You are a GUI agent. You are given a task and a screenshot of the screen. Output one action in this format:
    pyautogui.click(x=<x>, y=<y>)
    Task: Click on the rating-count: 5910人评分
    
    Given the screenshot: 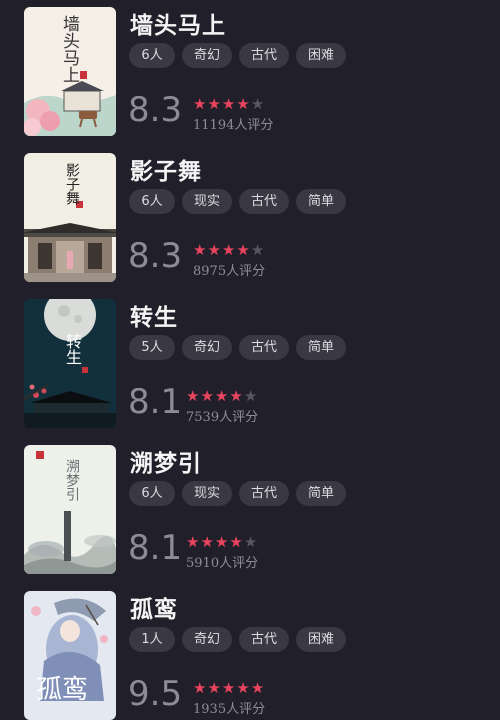 What is the action you would take?
    pyautogui.click(x=222, y=563)
    